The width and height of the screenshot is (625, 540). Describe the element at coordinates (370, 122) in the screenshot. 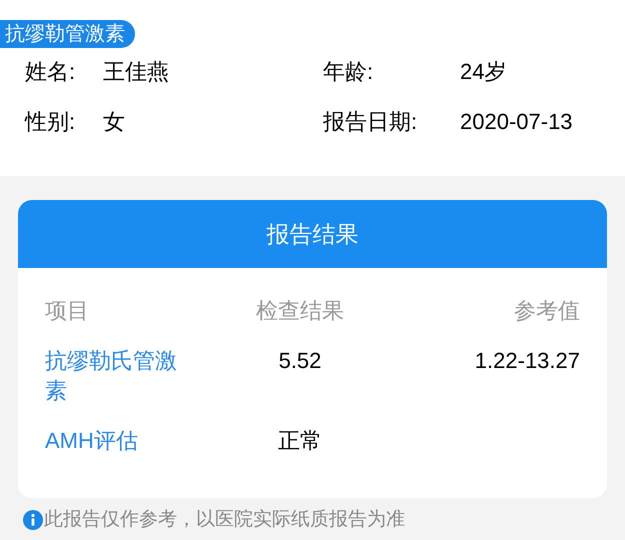

I see `field-label: 报告日期:` at that location.